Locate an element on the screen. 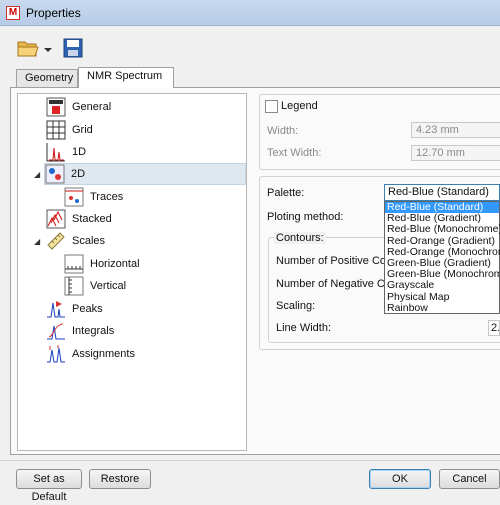 This screenshot has height=505, width=500. traces-icon is located at coordinates (74, 197).